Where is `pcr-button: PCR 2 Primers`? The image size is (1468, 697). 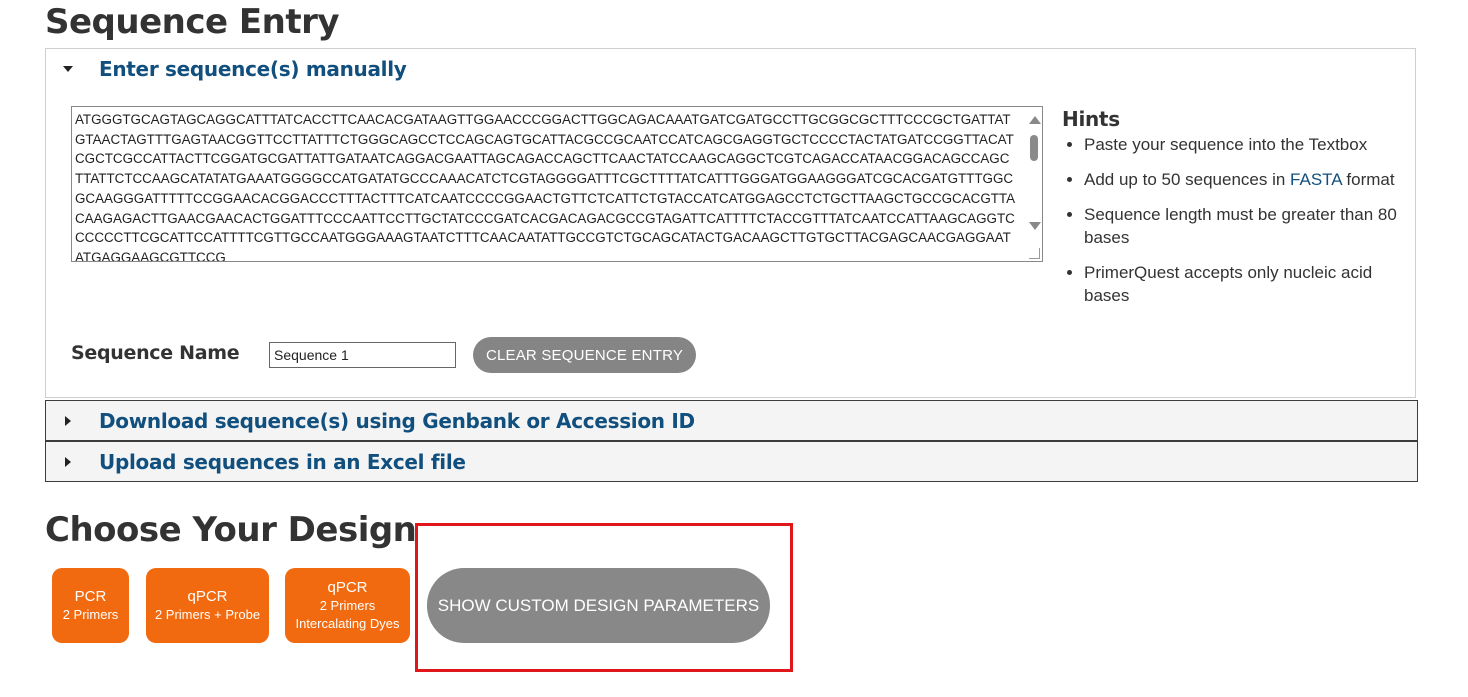
pcr-button: PCR 2 Primers is located at coordinates (90, 605).